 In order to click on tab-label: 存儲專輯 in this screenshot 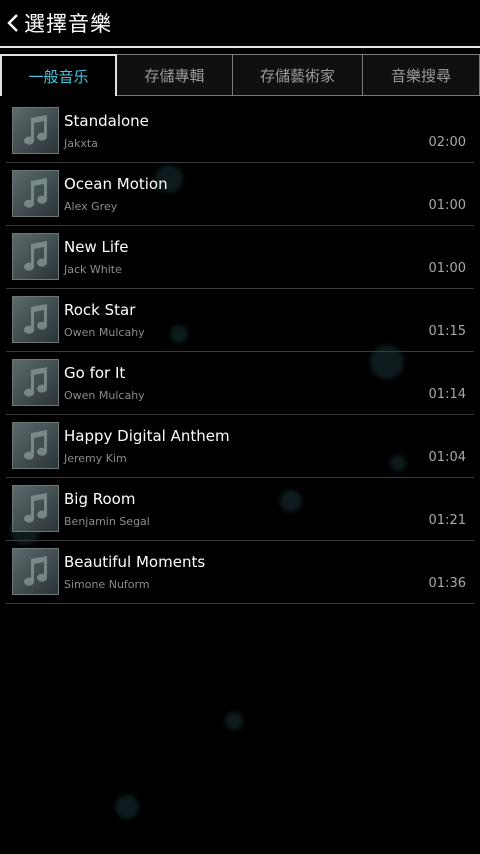, I will do `click(174, 75)`.